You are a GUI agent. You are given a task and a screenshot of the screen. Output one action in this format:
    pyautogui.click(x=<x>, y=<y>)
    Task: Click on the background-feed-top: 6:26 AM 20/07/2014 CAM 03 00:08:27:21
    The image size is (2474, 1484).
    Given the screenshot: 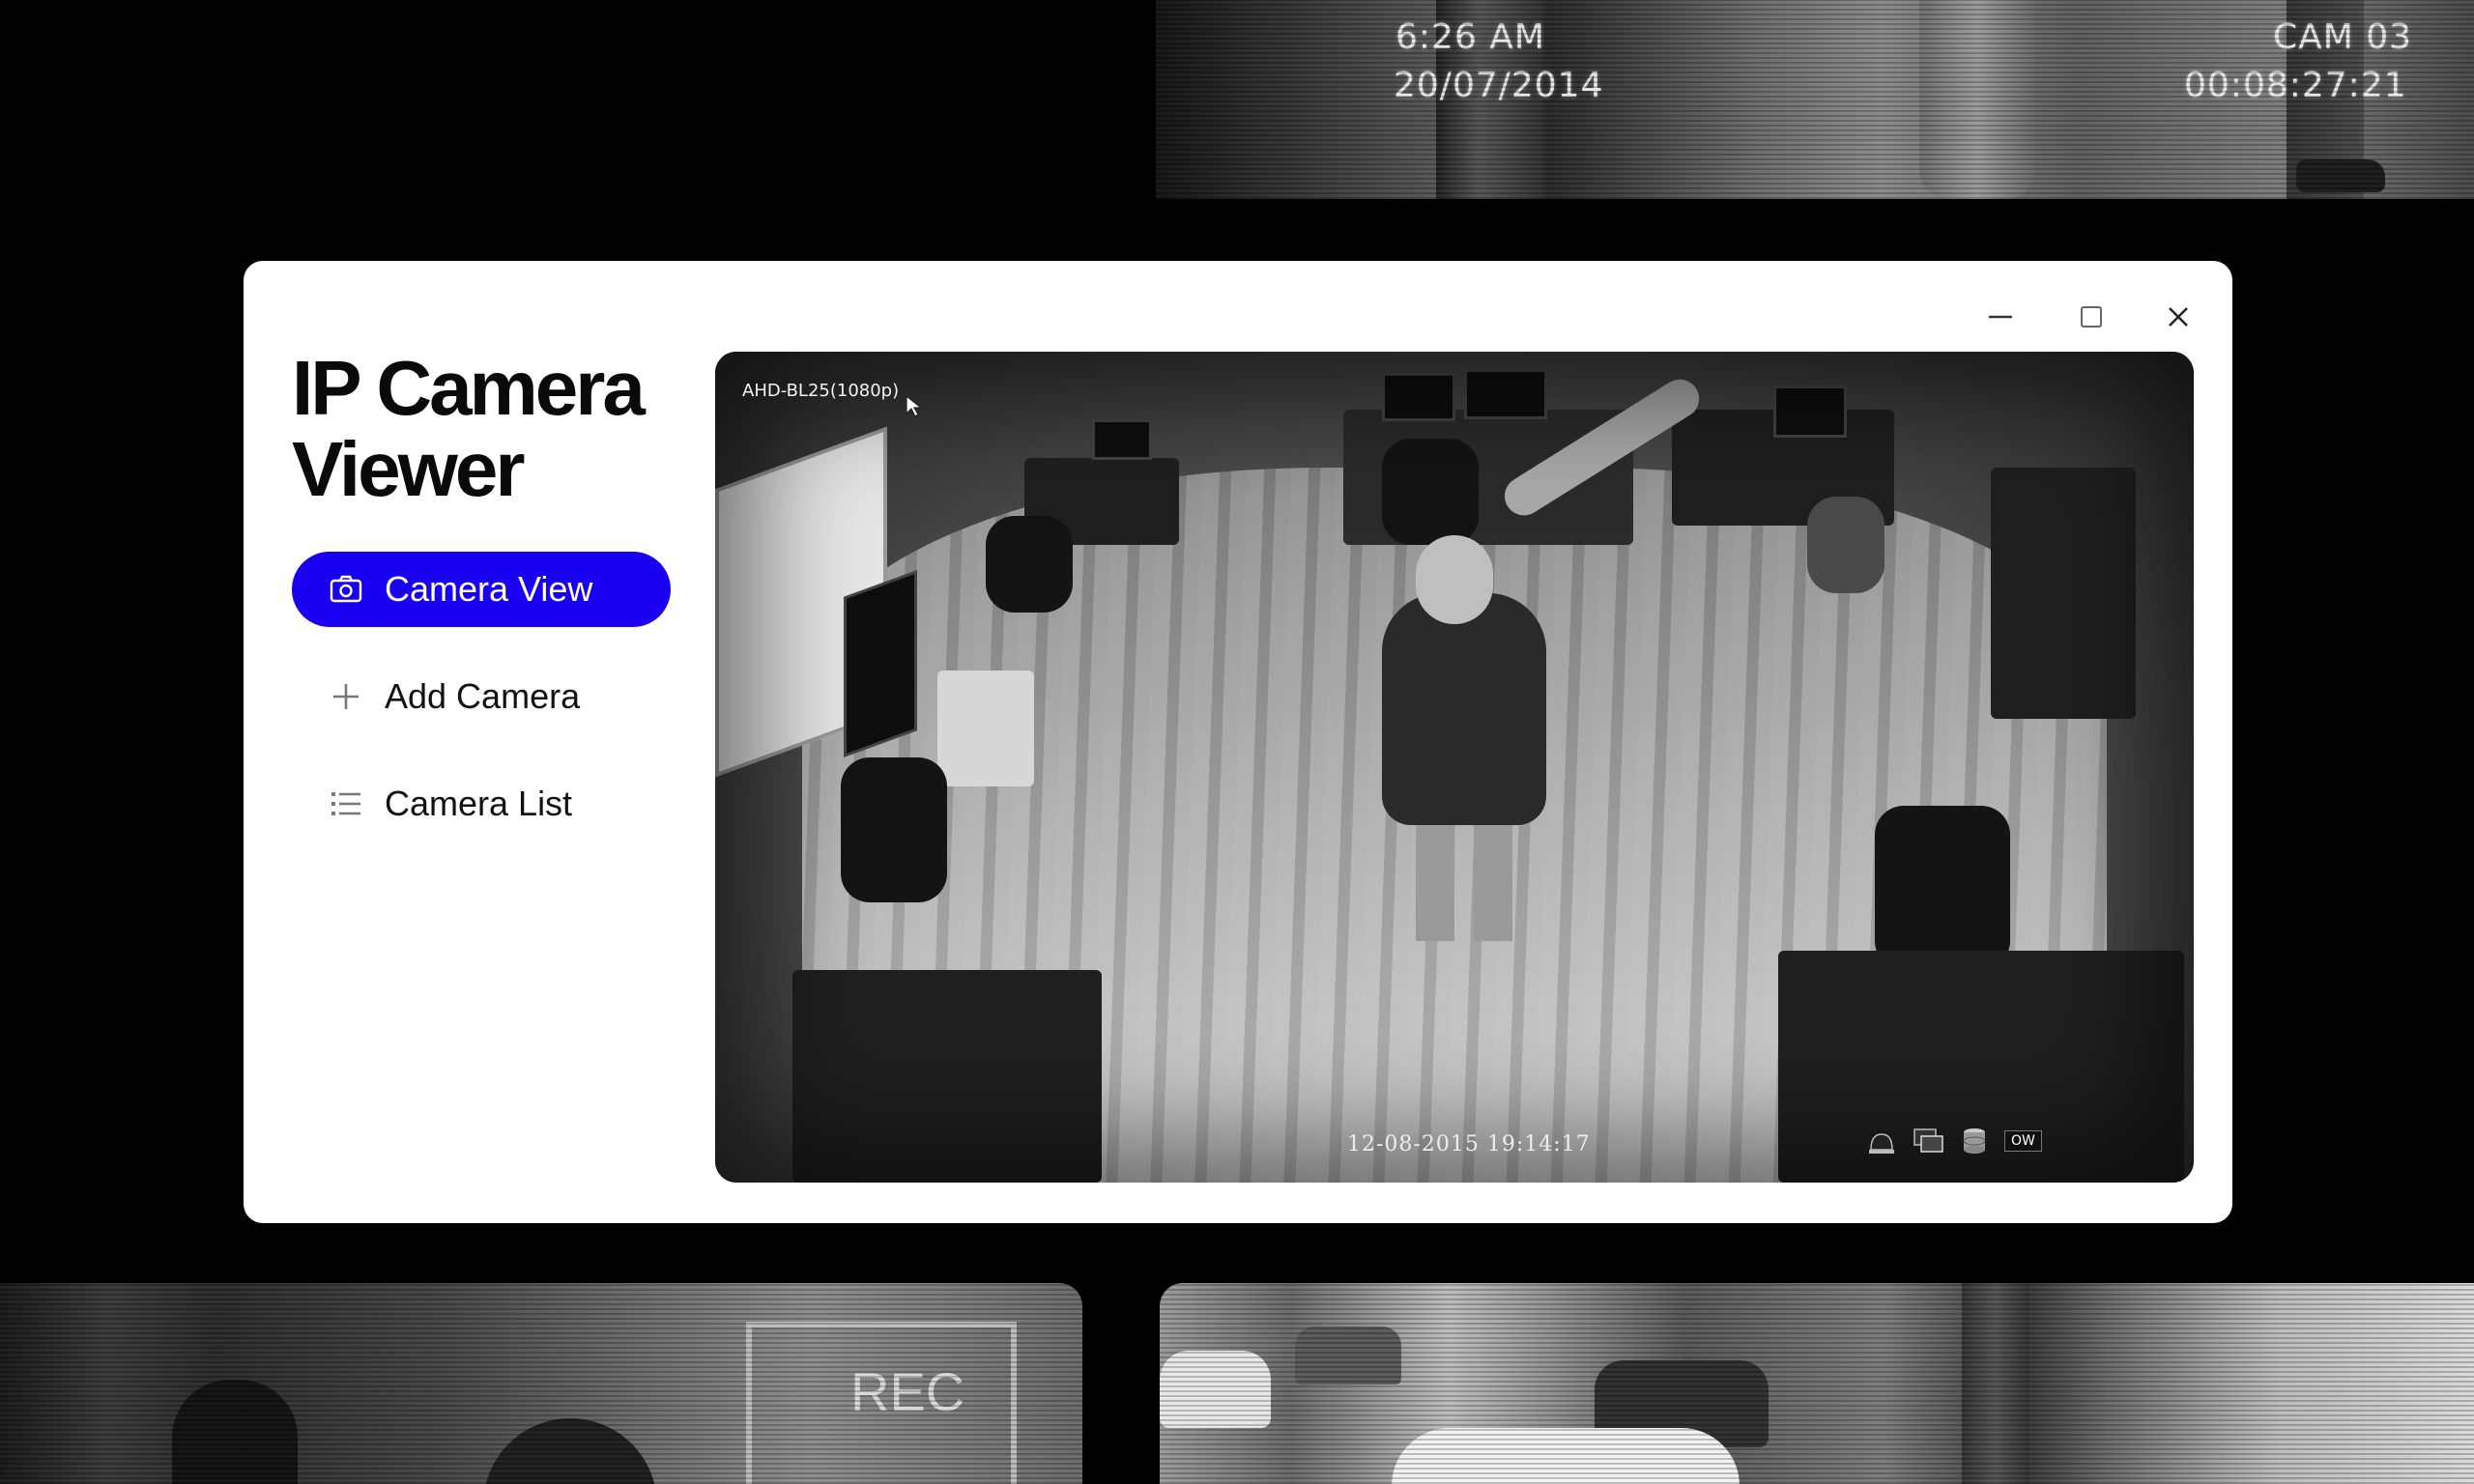 What is the action you would take?
    pyautogui.click(x=1815, y=100)
    